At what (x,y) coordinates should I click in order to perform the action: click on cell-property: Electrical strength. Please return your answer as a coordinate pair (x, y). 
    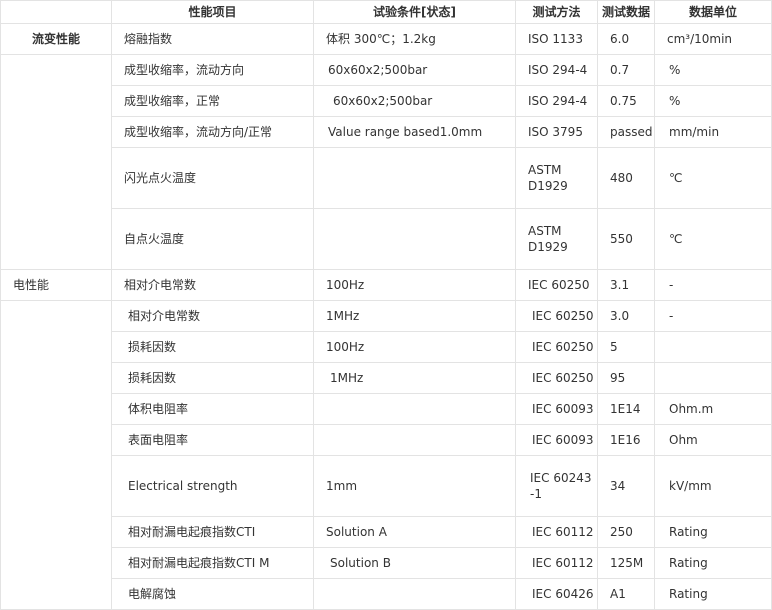
    Looking at the image, I should click on (212, 486).